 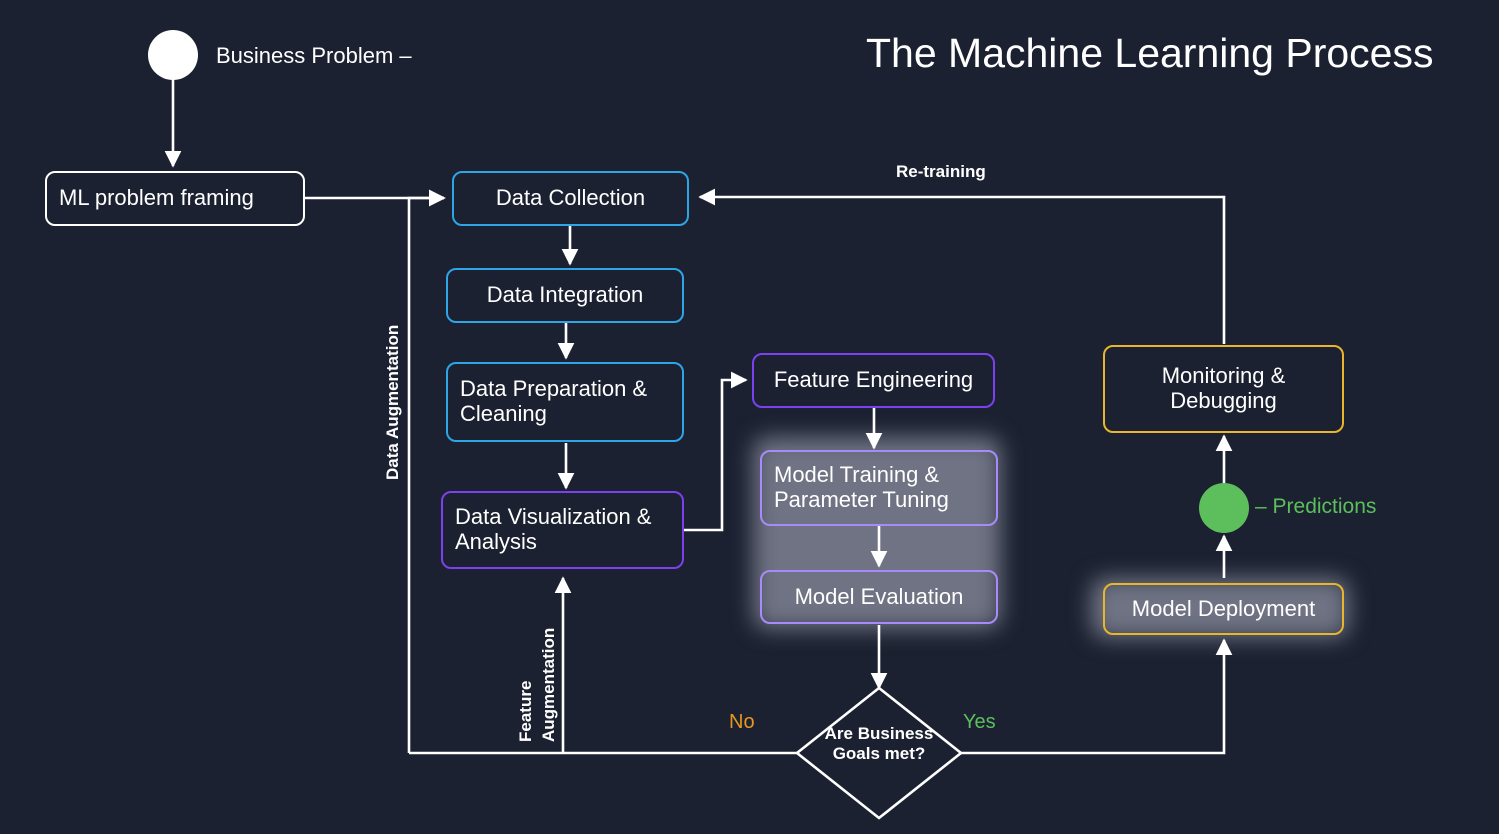 What do you see at coordinates (175, 198) in the screenshot?
I see `node-ml-problem-framing: ML problem framing` at bounding box center [175, 198].